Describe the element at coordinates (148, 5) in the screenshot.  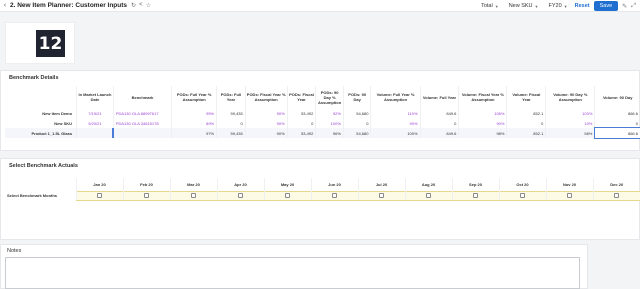
I see `star-icon: ☆` at that location.